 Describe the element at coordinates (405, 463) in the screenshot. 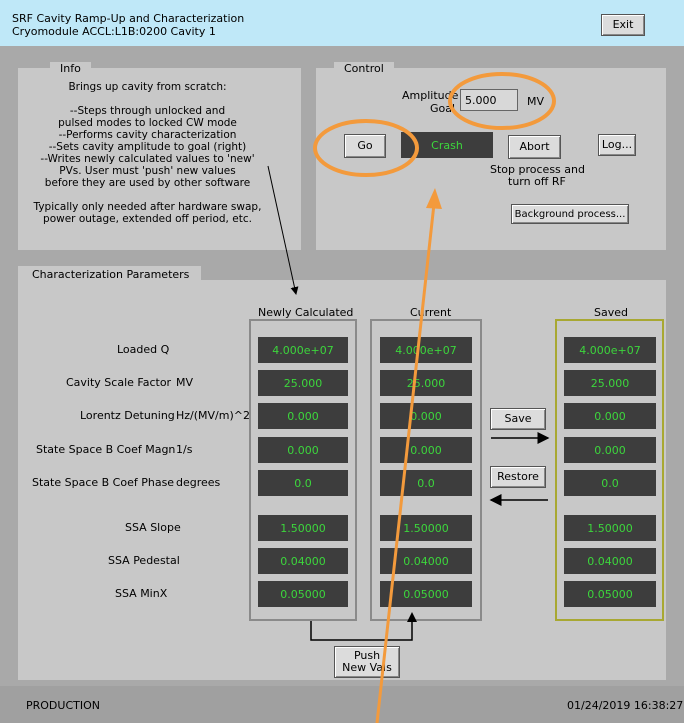

I see `annotation-arrow-line` at that location.